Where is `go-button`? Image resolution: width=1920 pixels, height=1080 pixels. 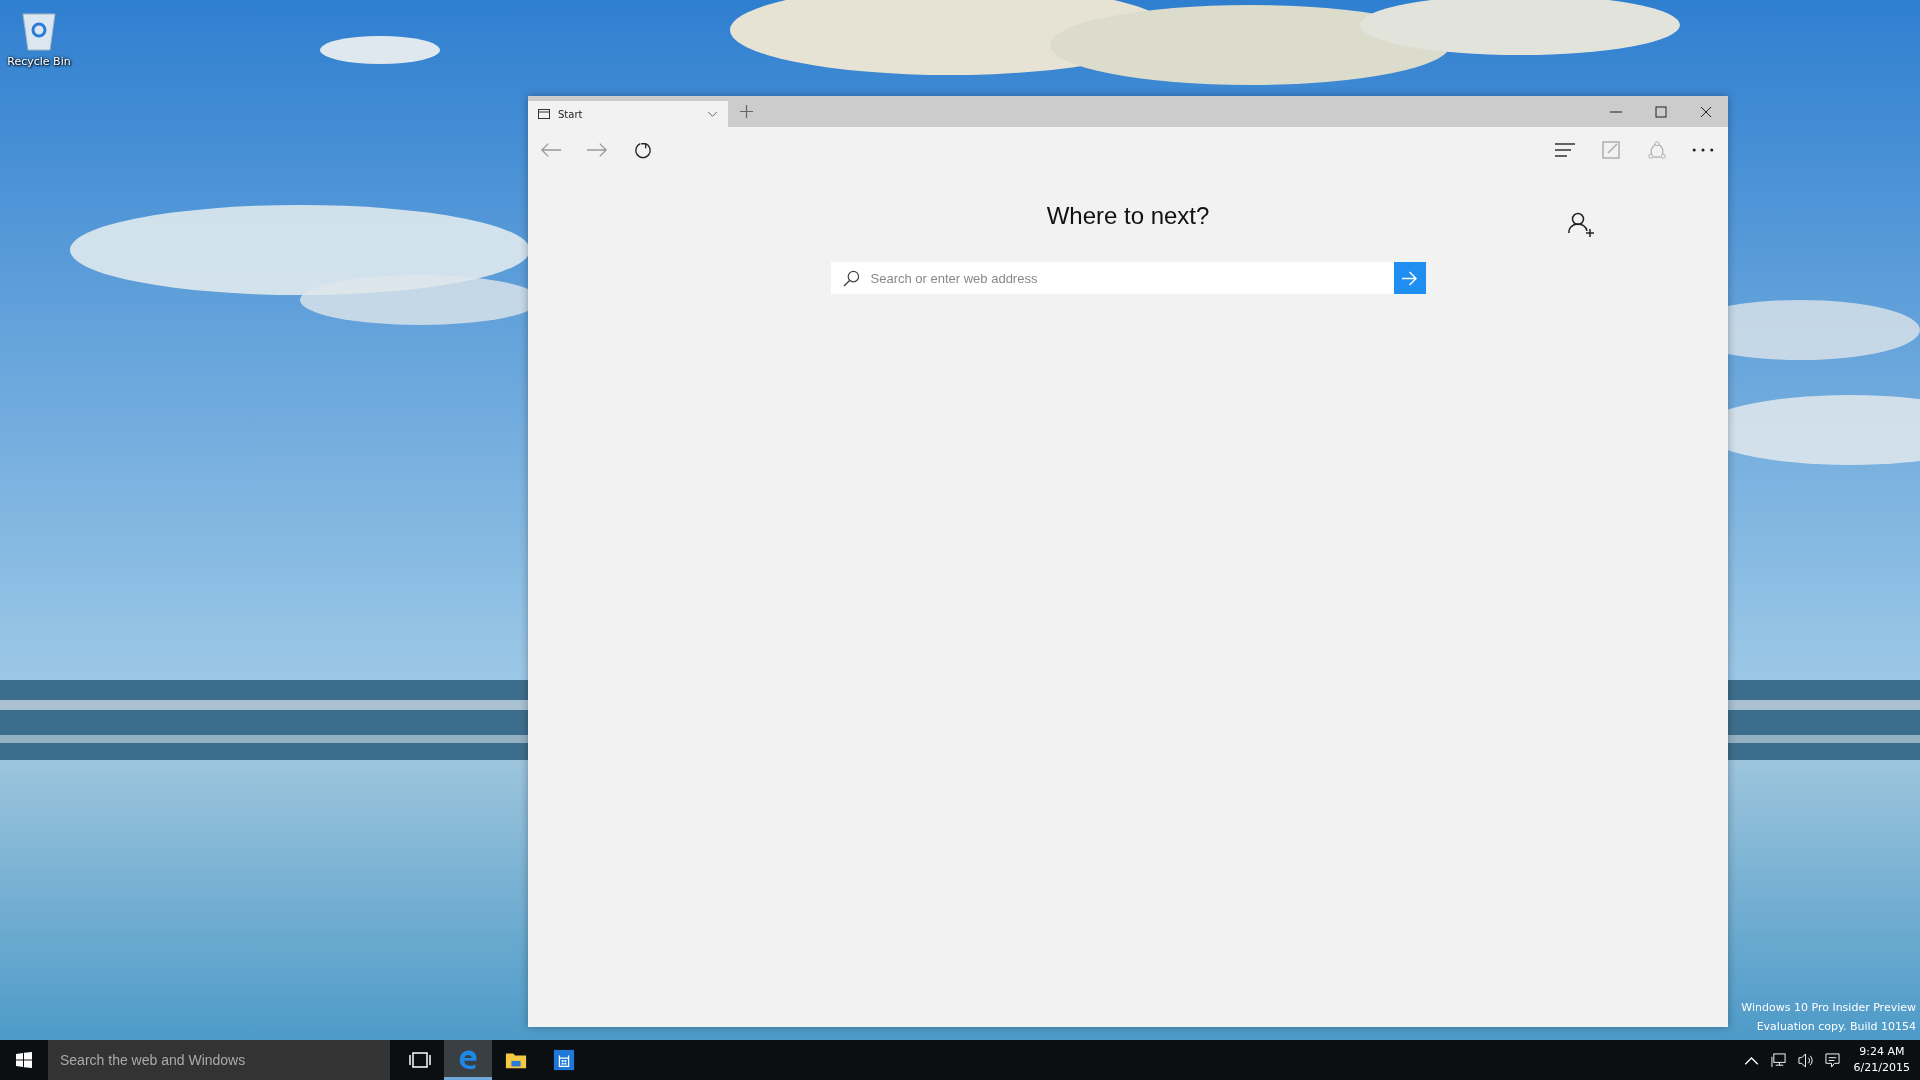 go-button is located at coordinates (1409, 278).